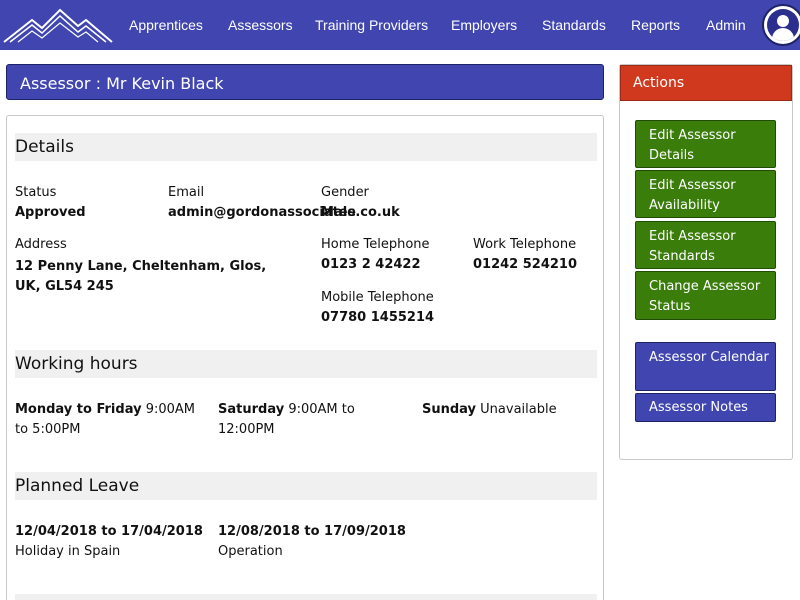 The height and width of the screenshot is (600, 800). Describe the element at coordinates (449, 409) in the screenshot. I see `sunday-label: Sunday` at that location.